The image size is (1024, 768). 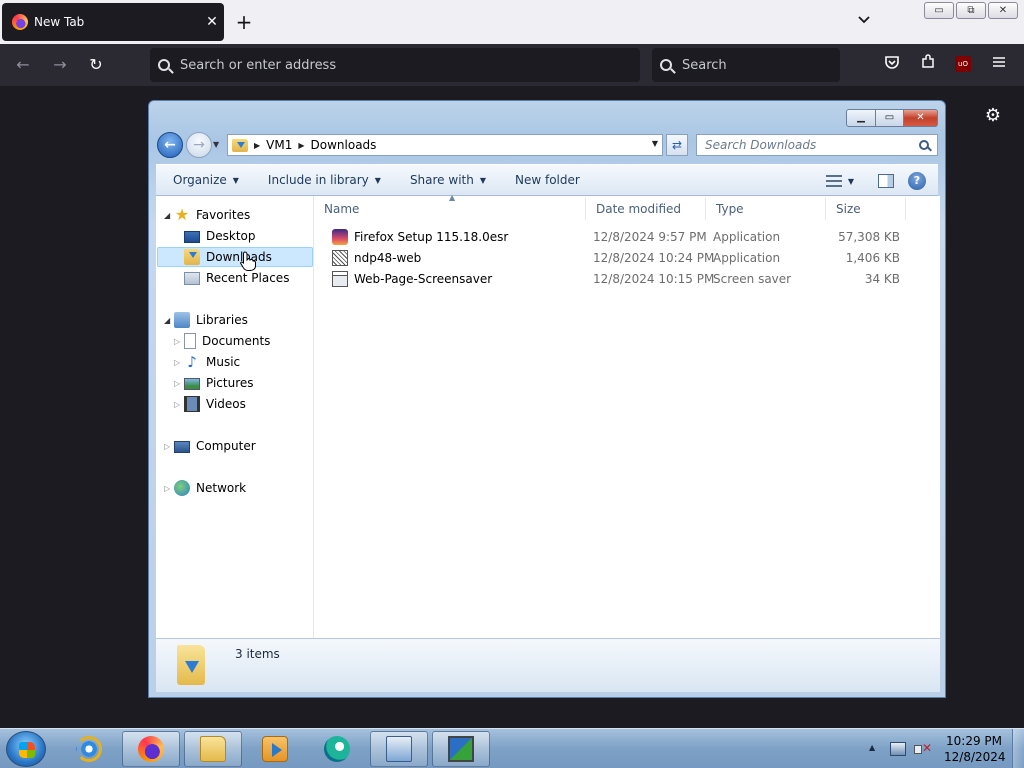 I want to click on breadcrumb-downloads: Downloads, so click(x=344, y=145).